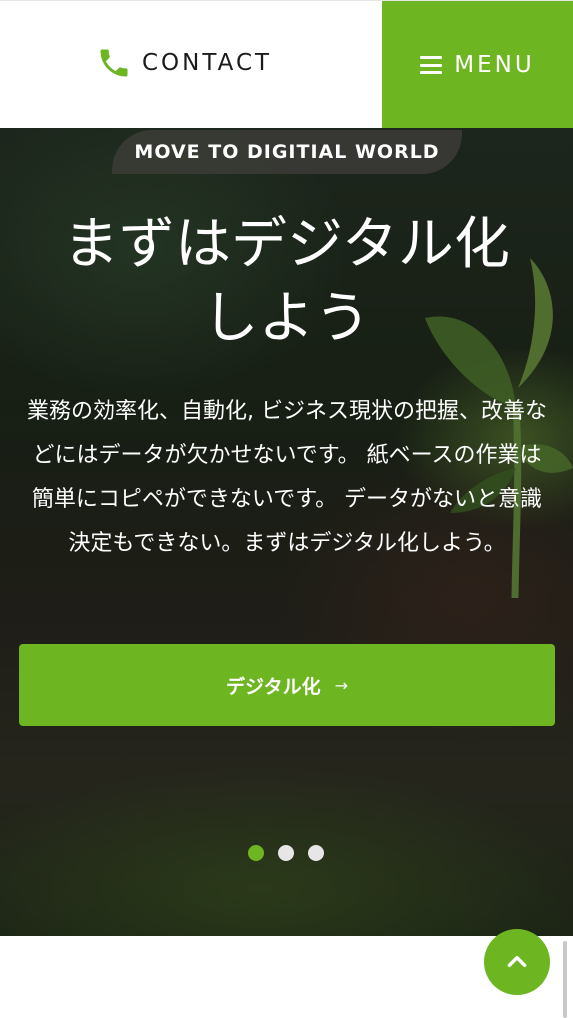 The image size is (573, 1018). What do you see at coordinates (286, 64) in the screenshot?
I see `site-header: CONTACT MENU` at bounding box center [286, 64].